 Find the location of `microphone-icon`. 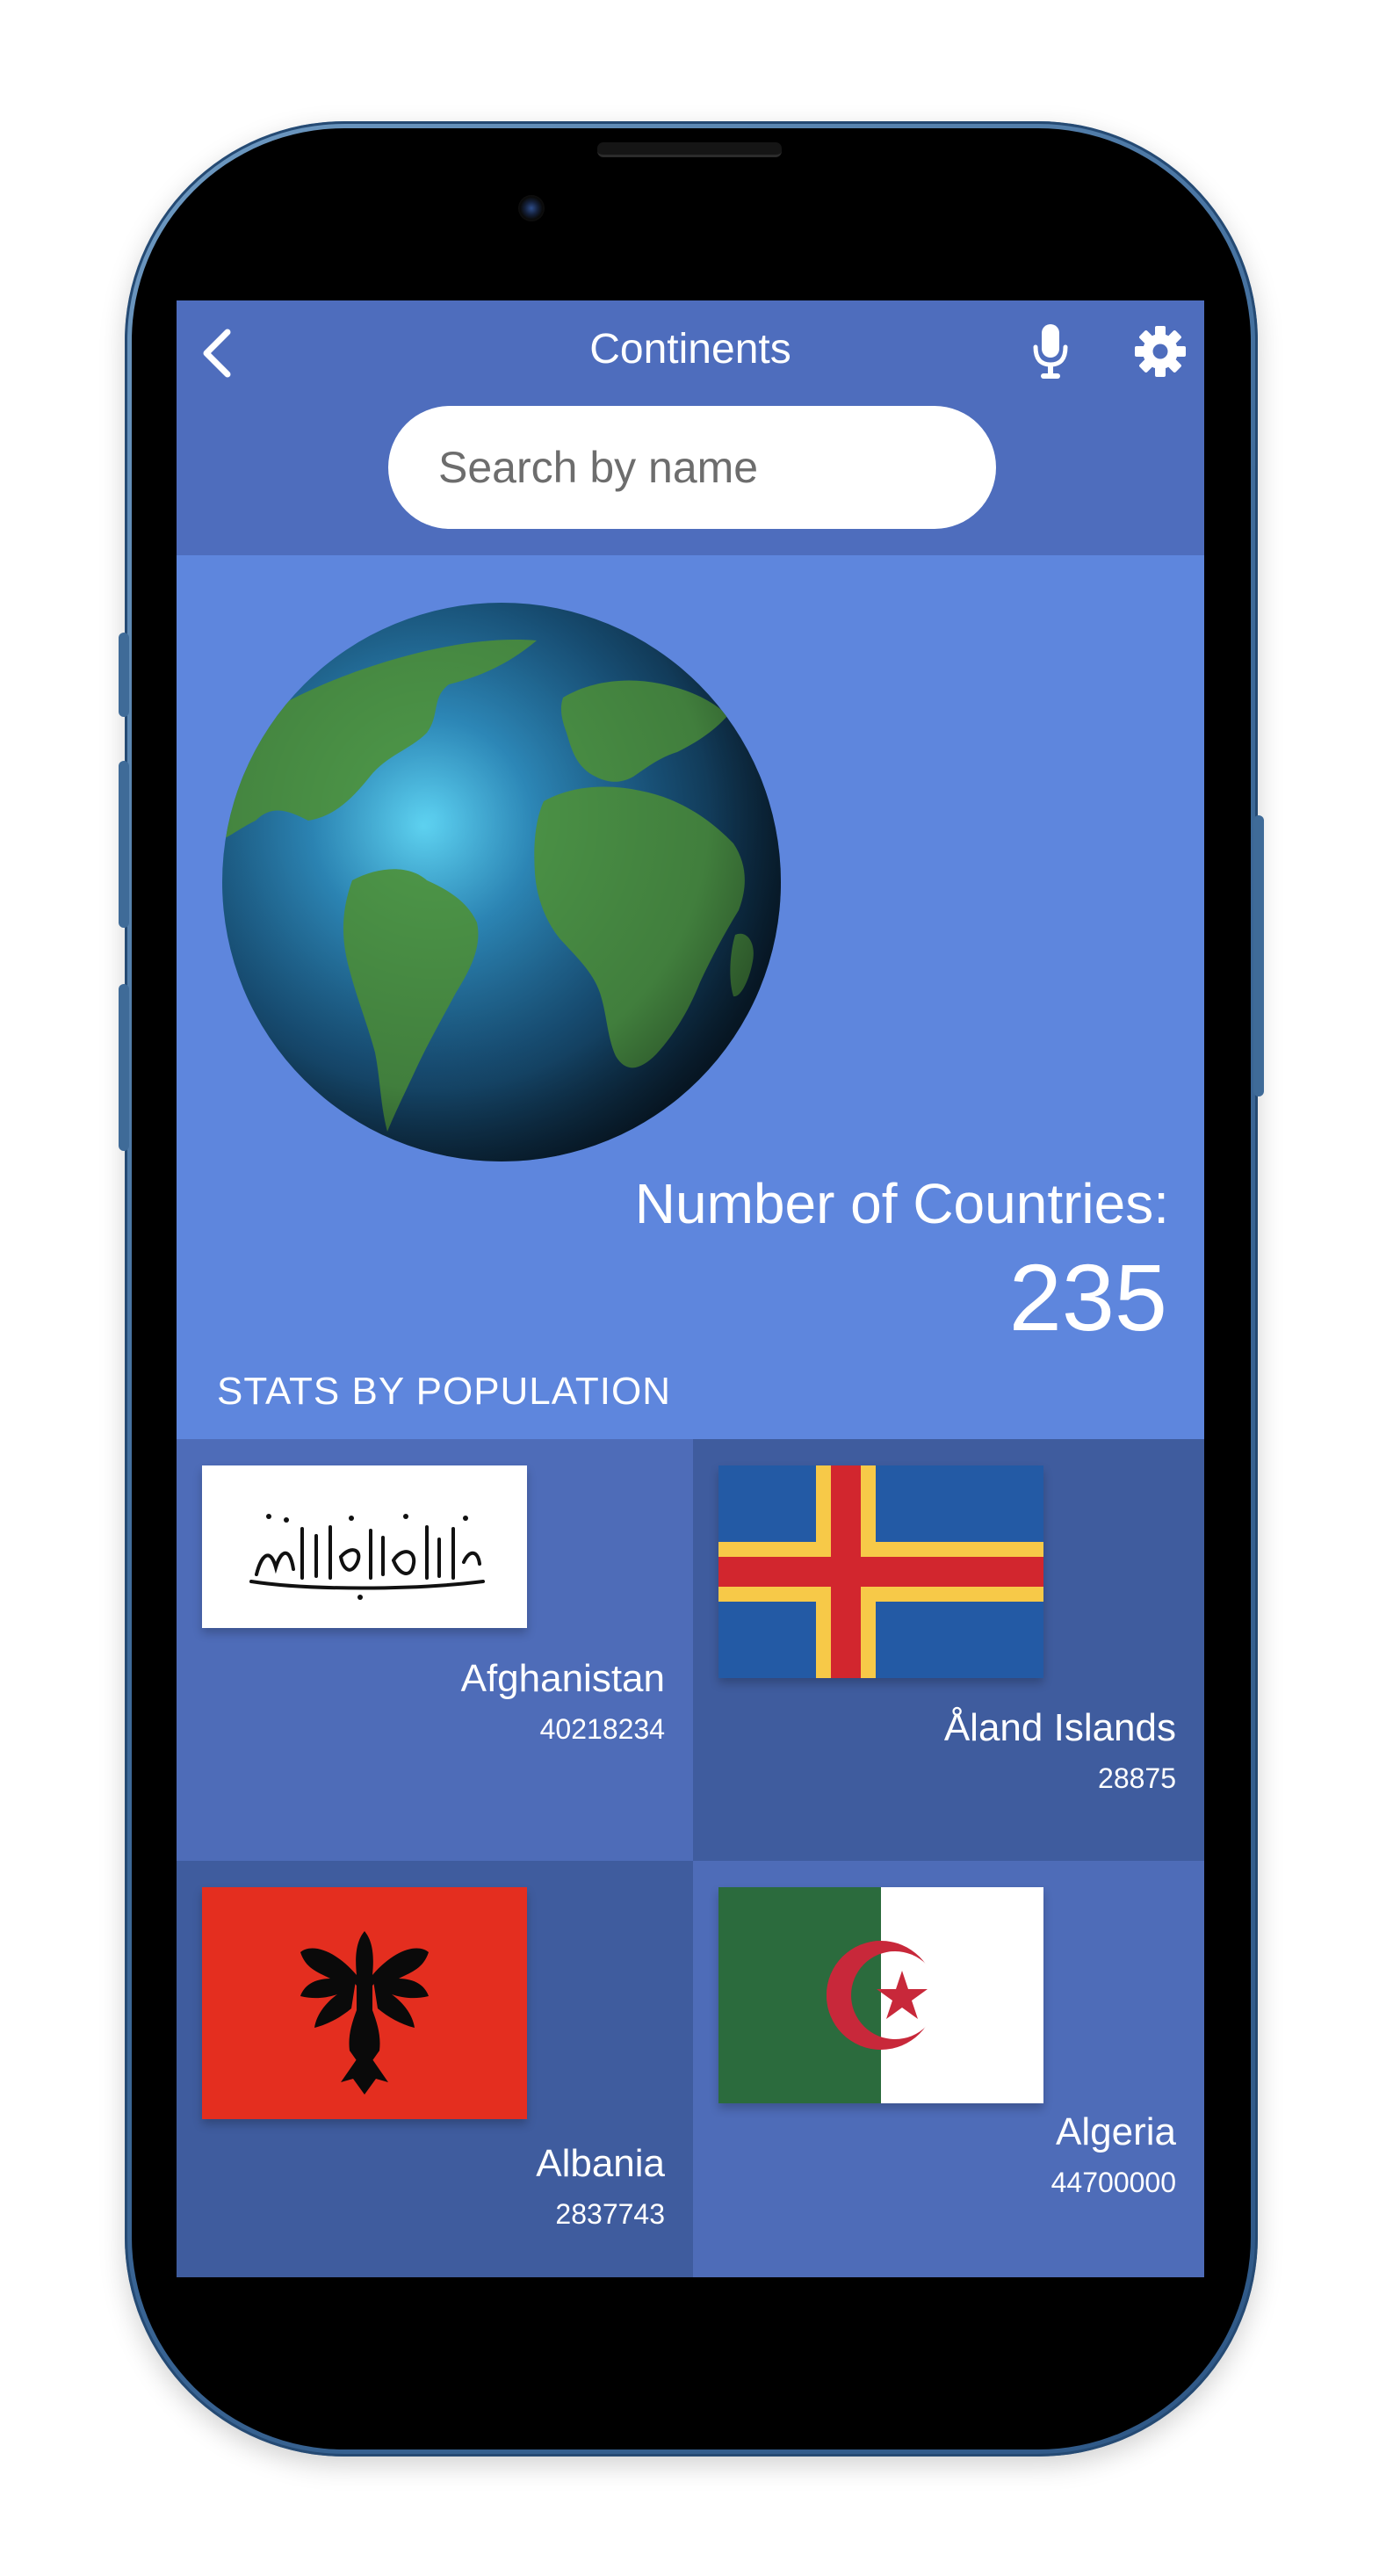

microphone-icon is located at coordinates (1050, 351).